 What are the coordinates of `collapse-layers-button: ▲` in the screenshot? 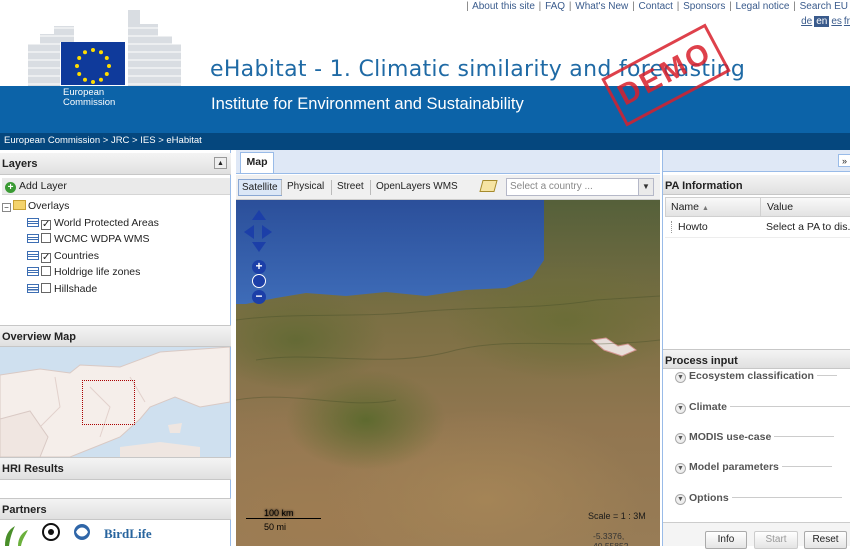 It's located at (220, 163).